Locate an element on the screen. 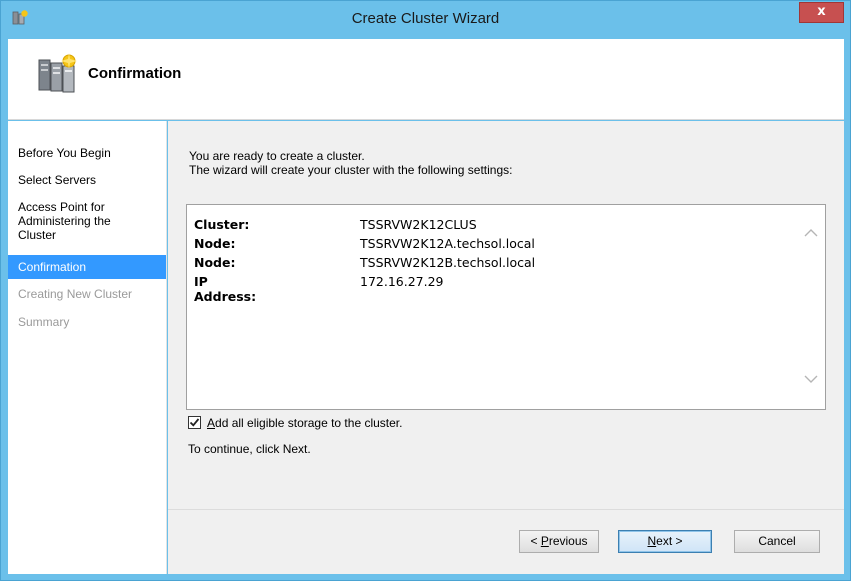 This screenshot has width=851, height=581. close-button: x is located at coordinates (821, 12).